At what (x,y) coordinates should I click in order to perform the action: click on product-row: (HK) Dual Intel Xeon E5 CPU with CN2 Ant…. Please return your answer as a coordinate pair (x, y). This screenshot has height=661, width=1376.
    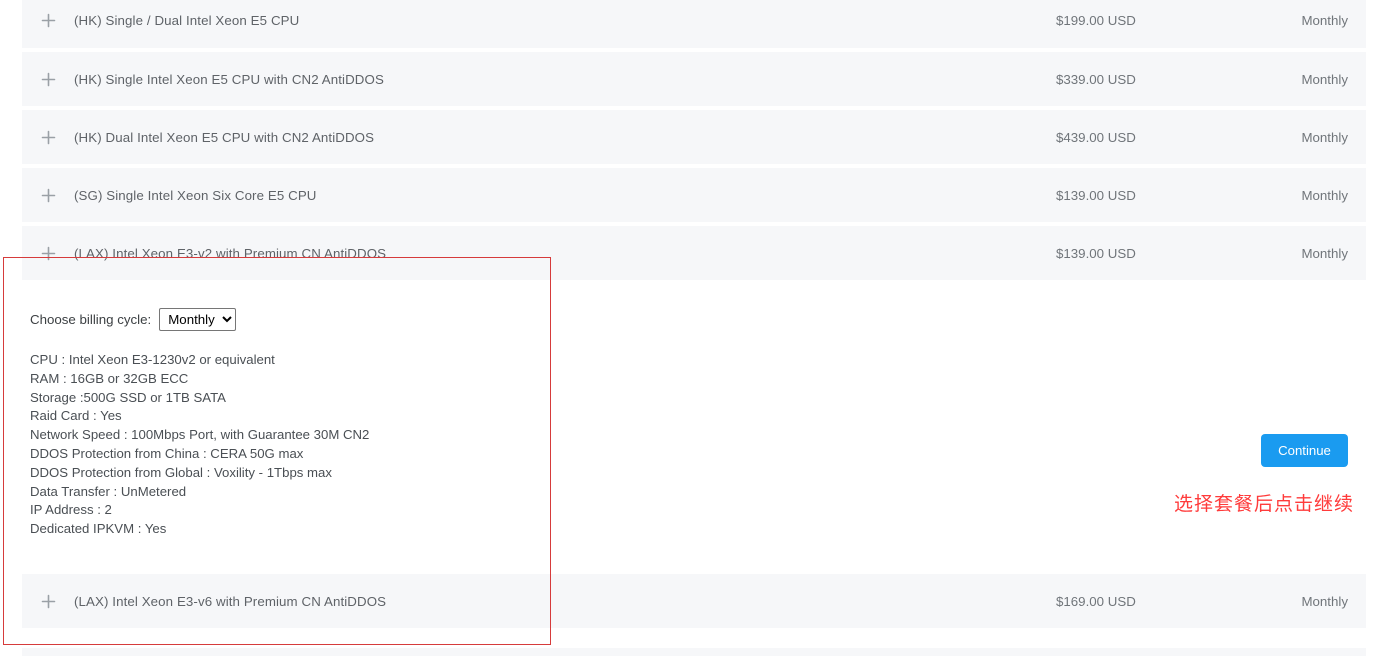
    Looking at the image, I should click on (694, 137).